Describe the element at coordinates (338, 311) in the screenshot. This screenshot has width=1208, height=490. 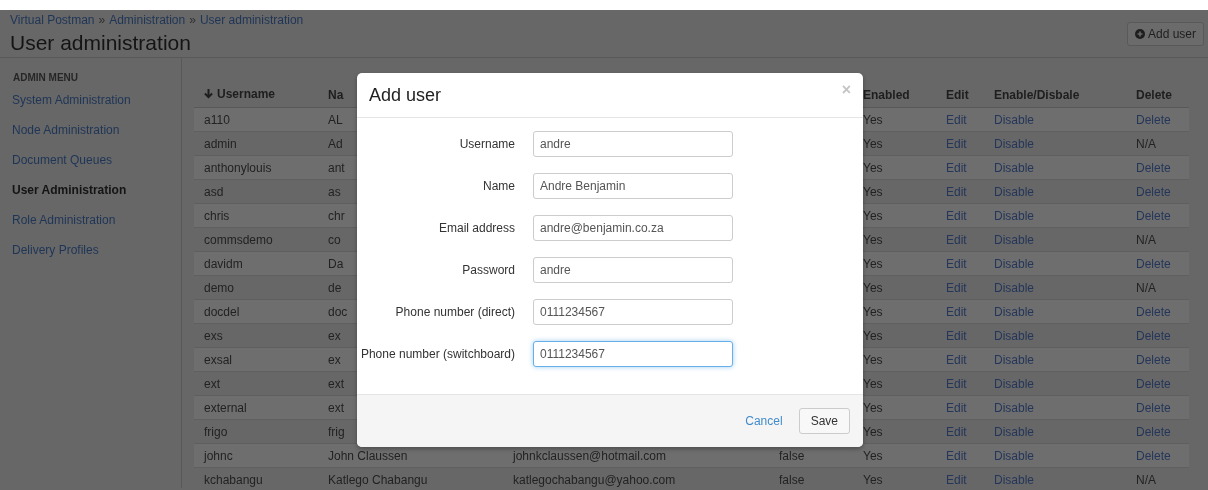
I see `table-cell: doc` at that location.